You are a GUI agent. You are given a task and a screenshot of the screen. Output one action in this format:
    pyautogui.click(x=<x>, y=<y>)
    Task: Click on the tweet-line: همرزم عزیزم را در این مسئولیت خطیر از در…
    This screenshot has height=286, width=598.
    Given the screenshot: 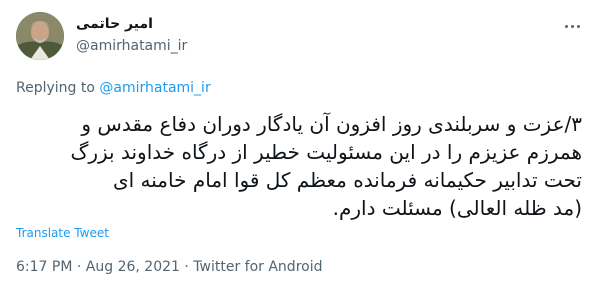 What is the action you would take?
    pyautogui.click(x=326, y=152)
    